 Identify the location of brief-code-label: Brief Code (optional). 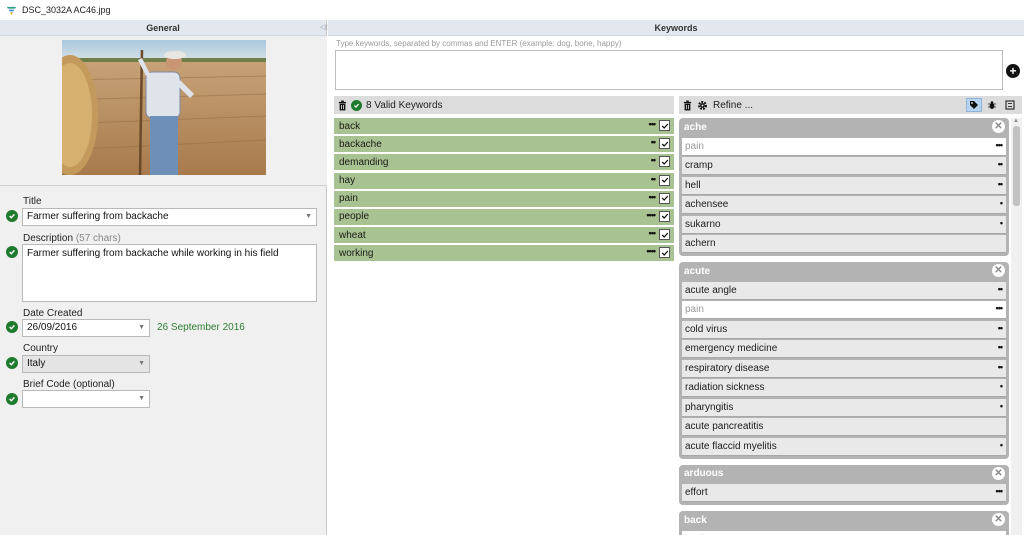
(69, 384).